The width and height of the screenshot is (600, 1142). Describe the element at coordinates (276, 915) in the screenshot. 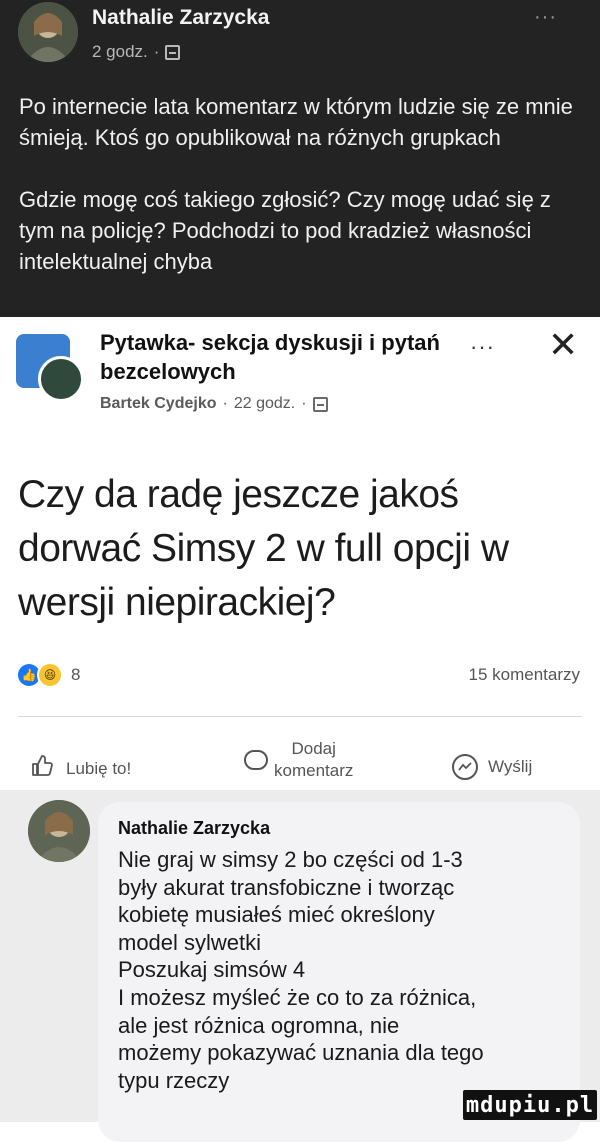

I see `comment-line: kobietę musiałeś mieć określony` at that location.